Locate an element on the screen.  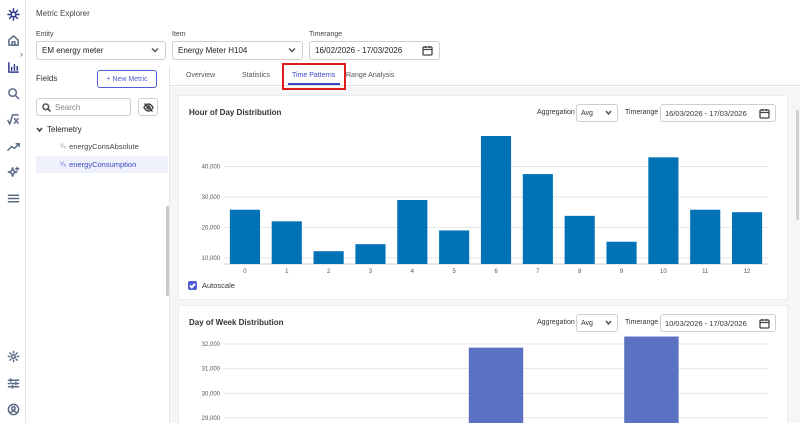
field-item-label: energyConsAbsolute is located at coordinates (104, 146).